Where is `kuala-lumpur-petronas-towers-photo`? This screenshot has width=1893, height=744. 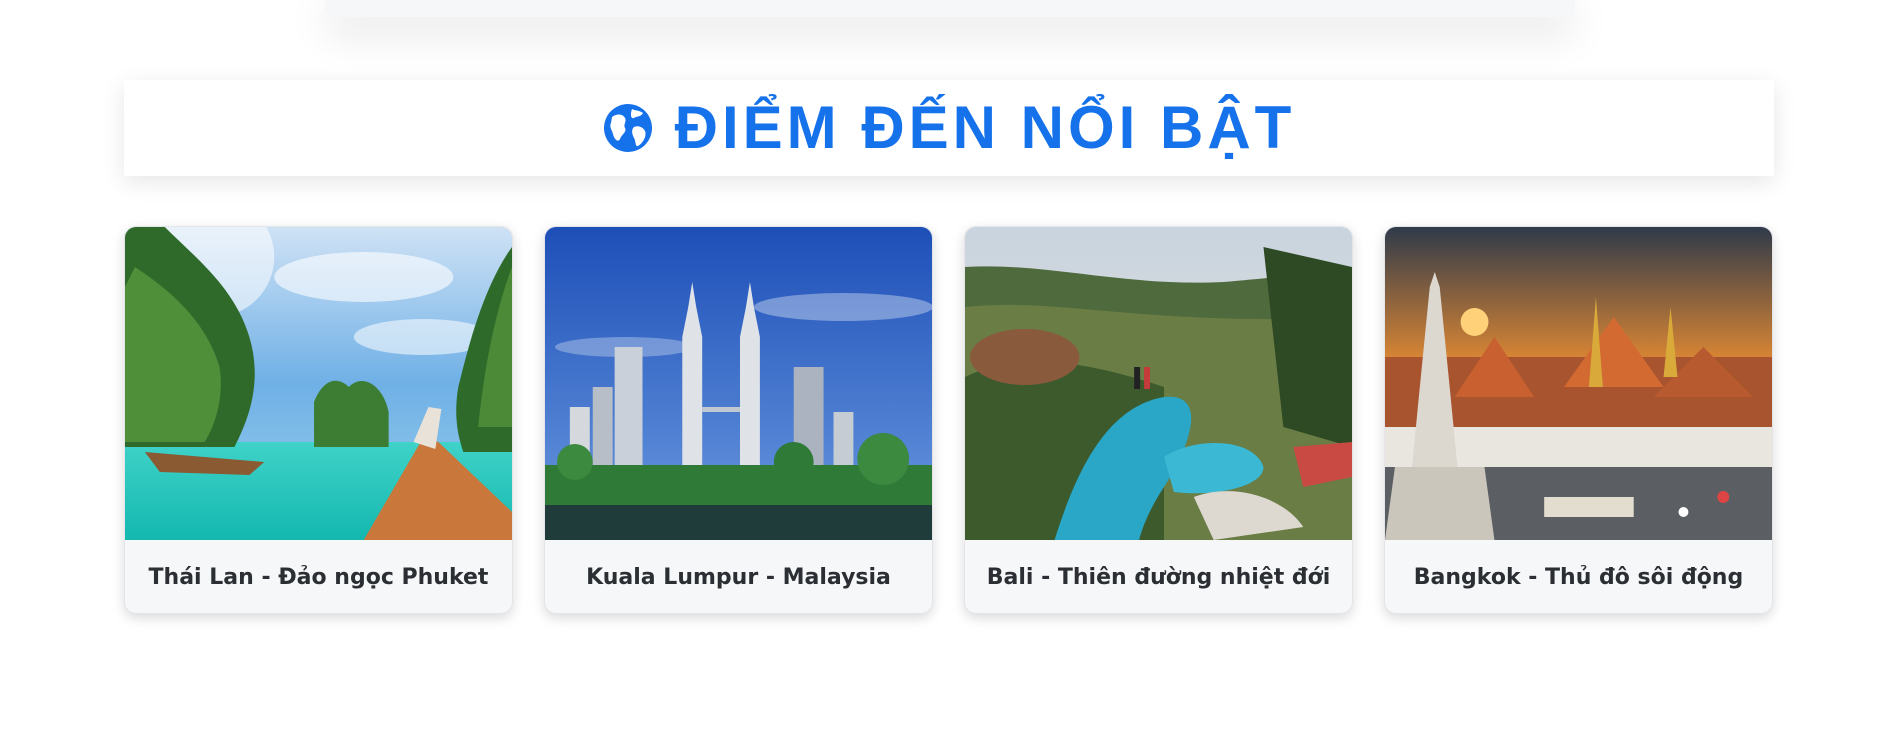 kuala-lumpur-petronas-towers-photo is located at coordinates (738, 383).